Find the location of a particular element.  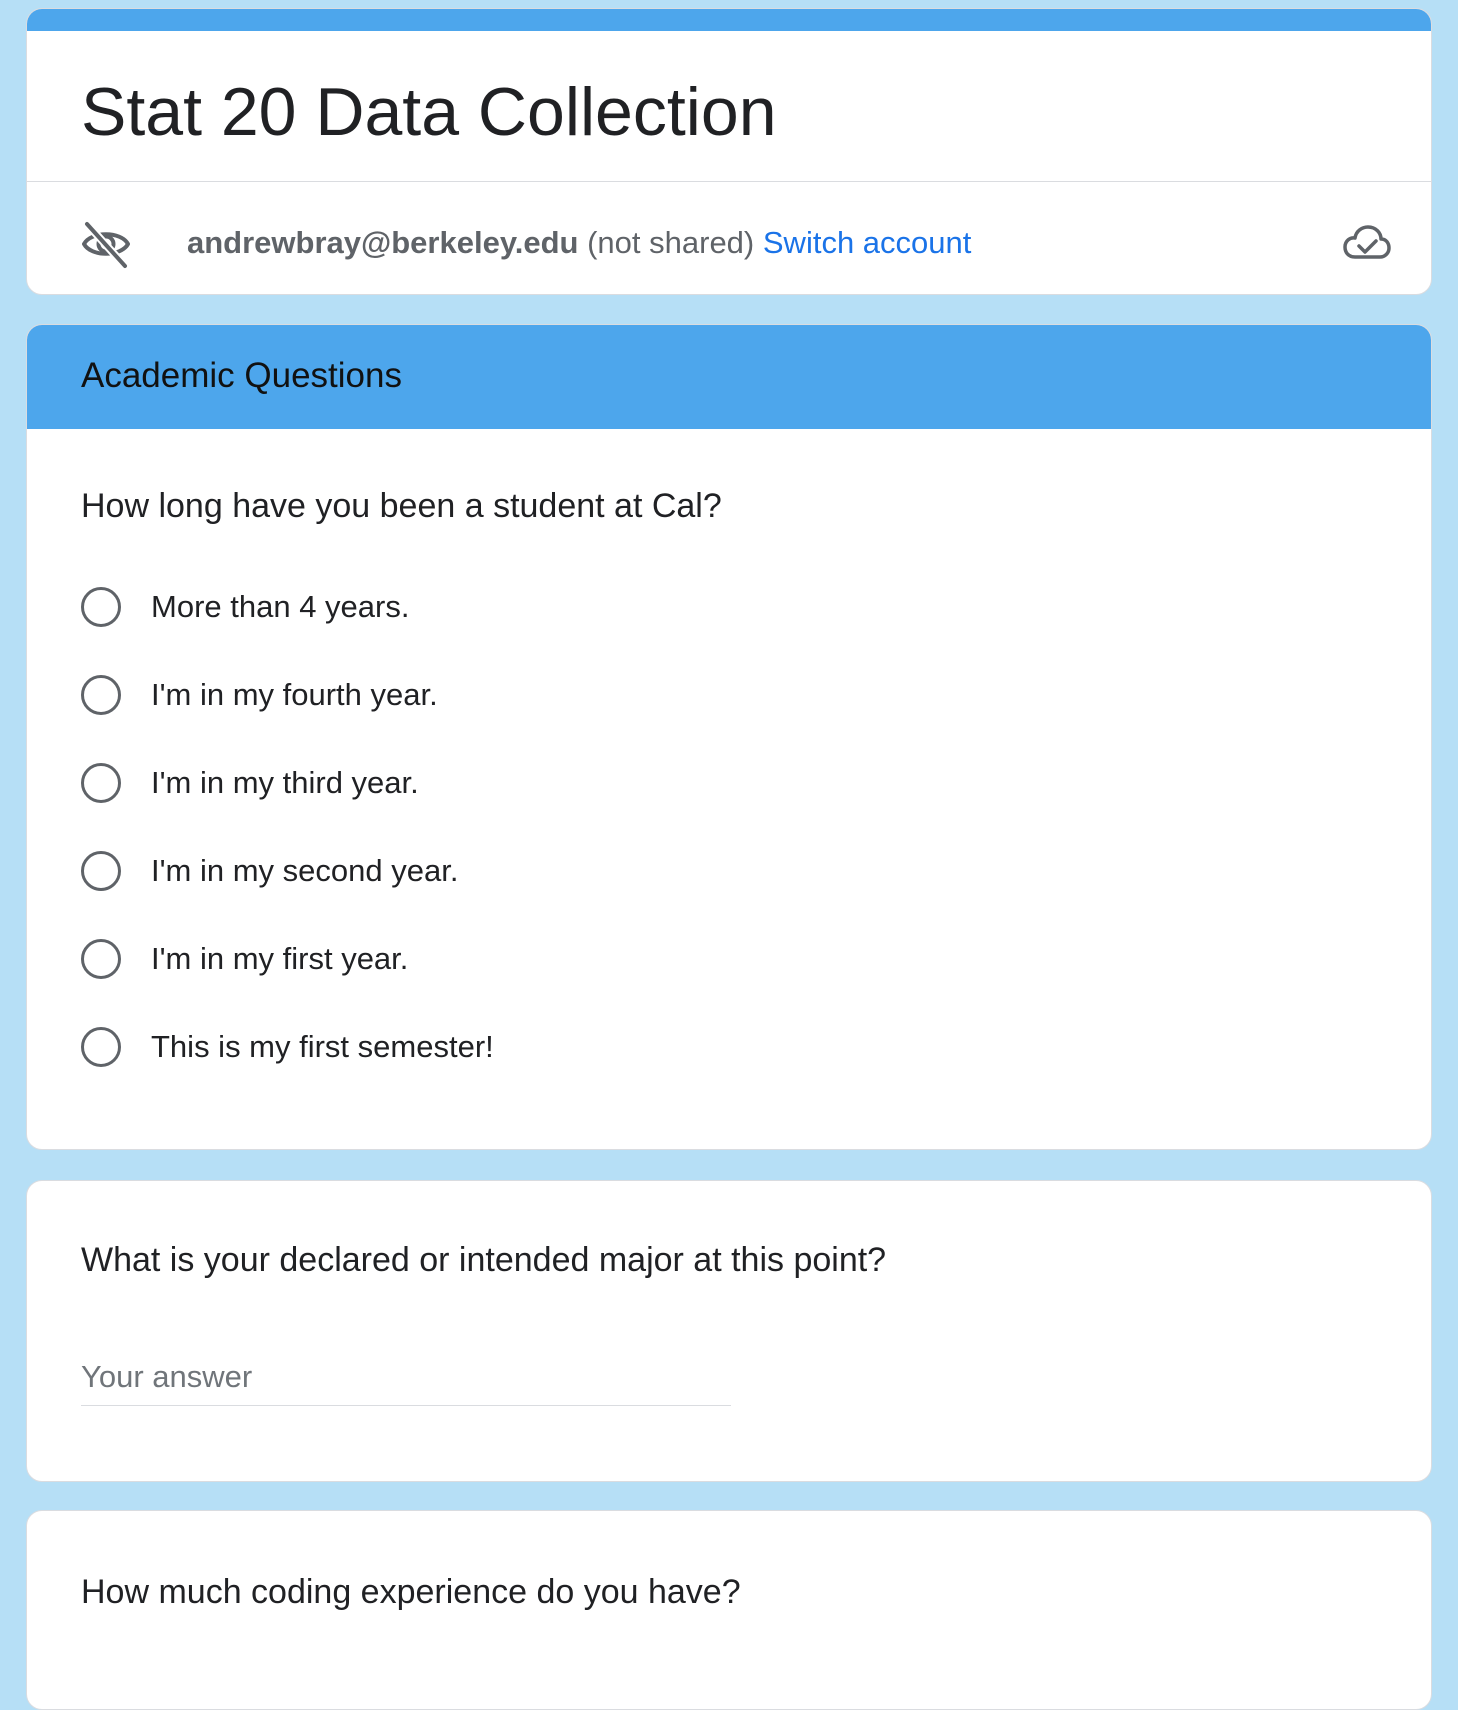

radio-option: I'm in my first year. is located at coordinates (287, 983).